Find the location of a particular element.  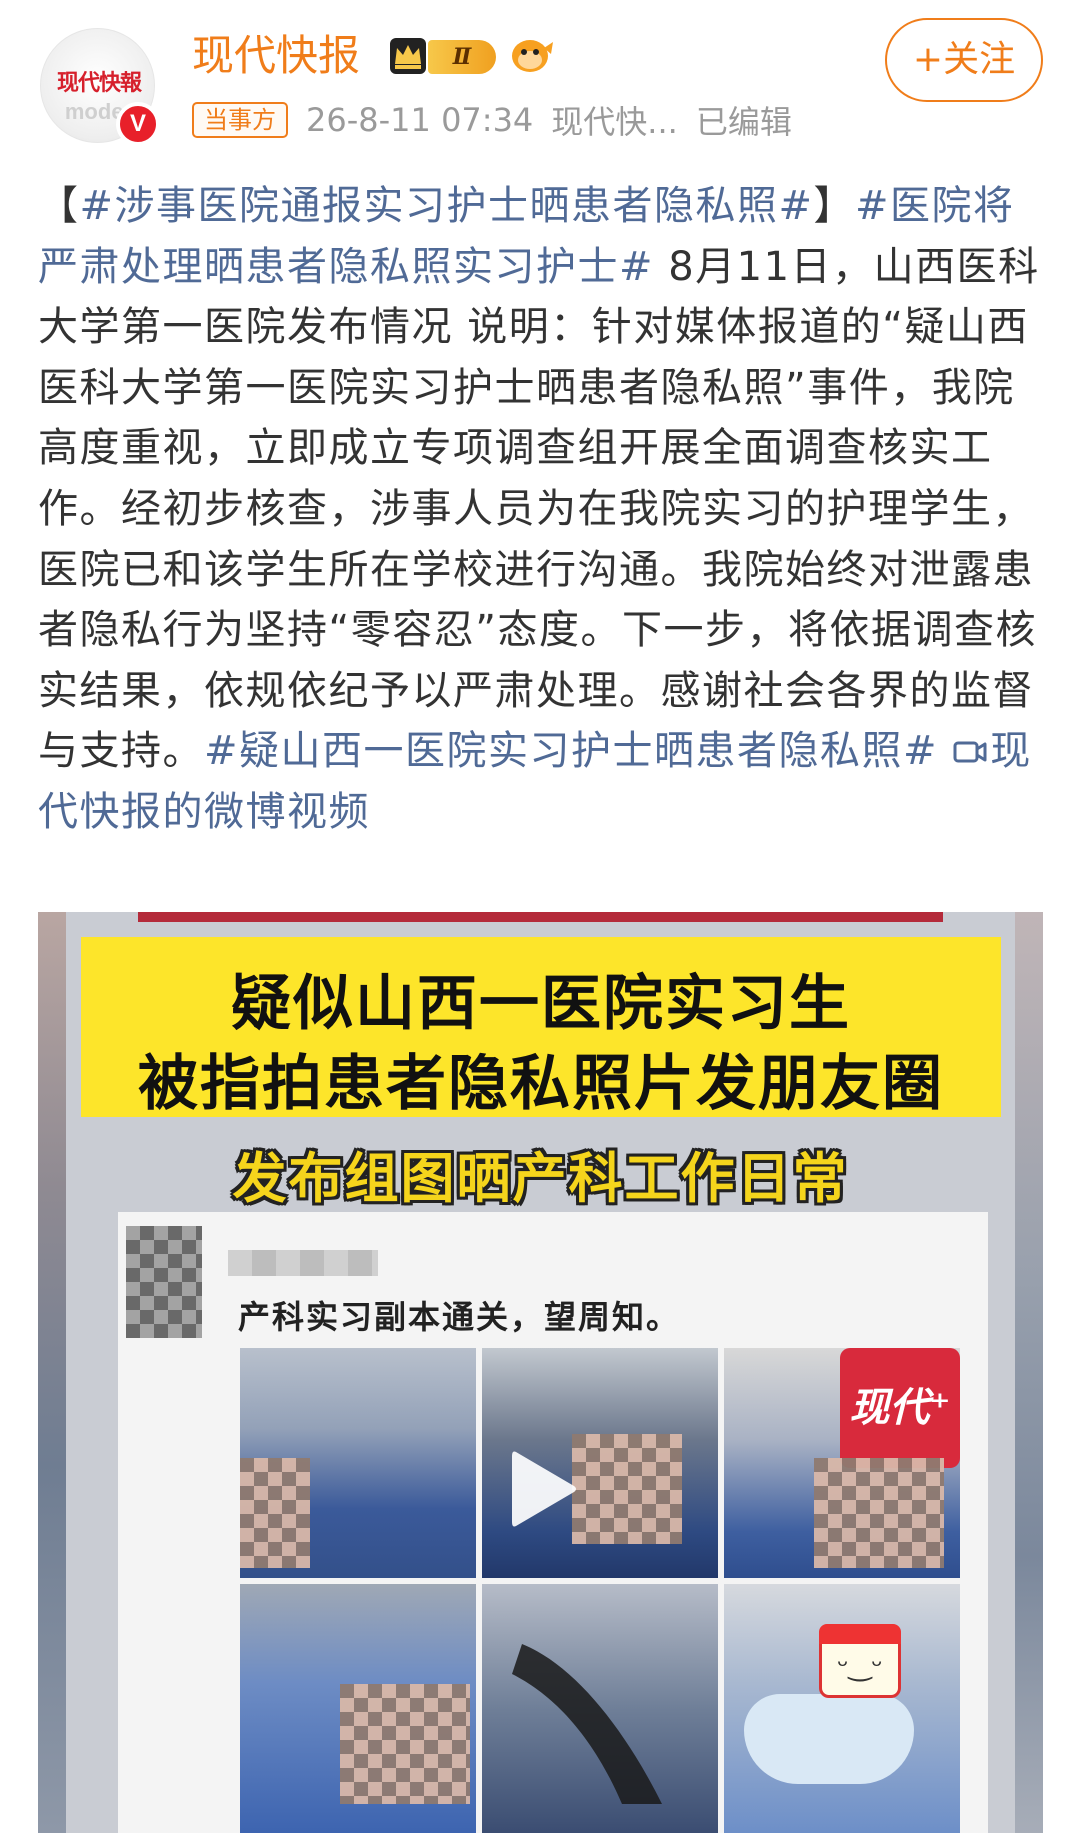

video-edge-left is located at coordinates (52, 1372).